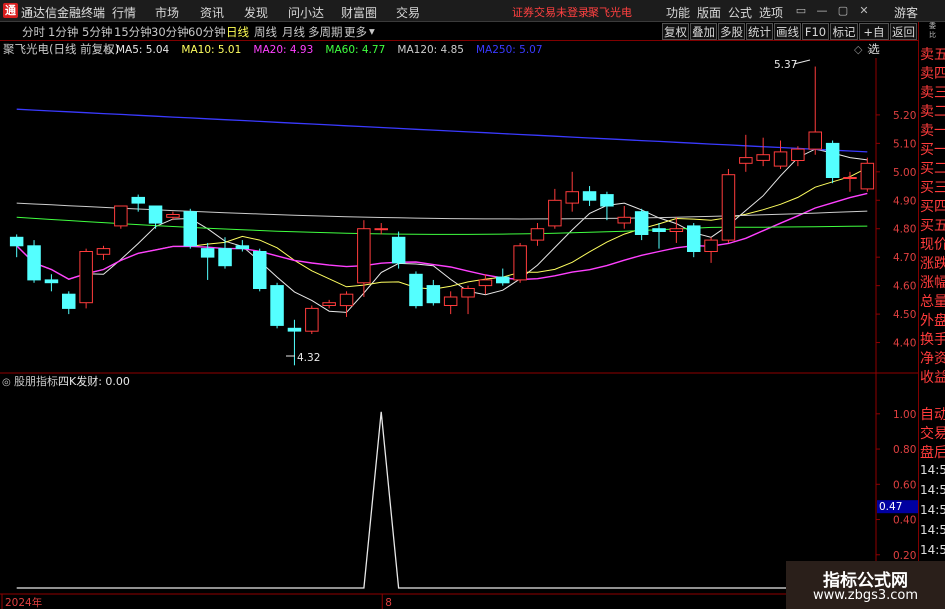 This screenshot has width=945, height=609. What do you see at coordinates (550, 12) in the screenshot?
I see `trade-login-notice: 证券交易未登录` at bounding box center [550, 12].